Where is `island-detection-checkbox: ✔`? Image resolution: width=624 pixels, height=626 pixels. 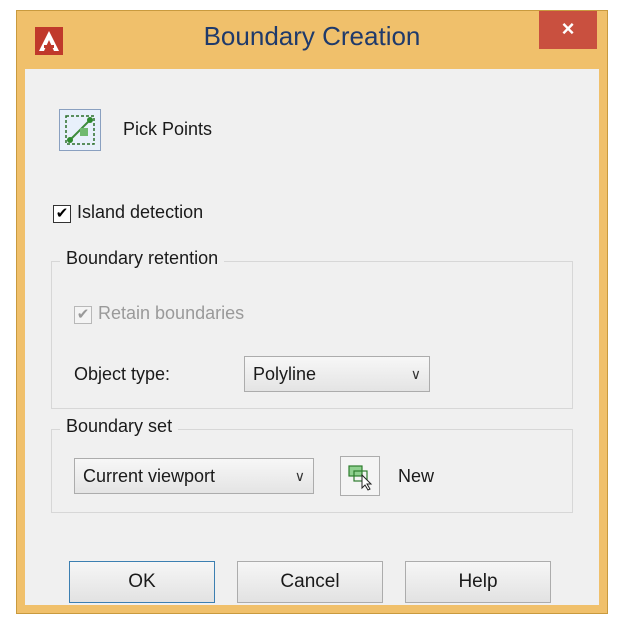 island-detection-checkbox: ✔ is located at coordinates (62, 214).